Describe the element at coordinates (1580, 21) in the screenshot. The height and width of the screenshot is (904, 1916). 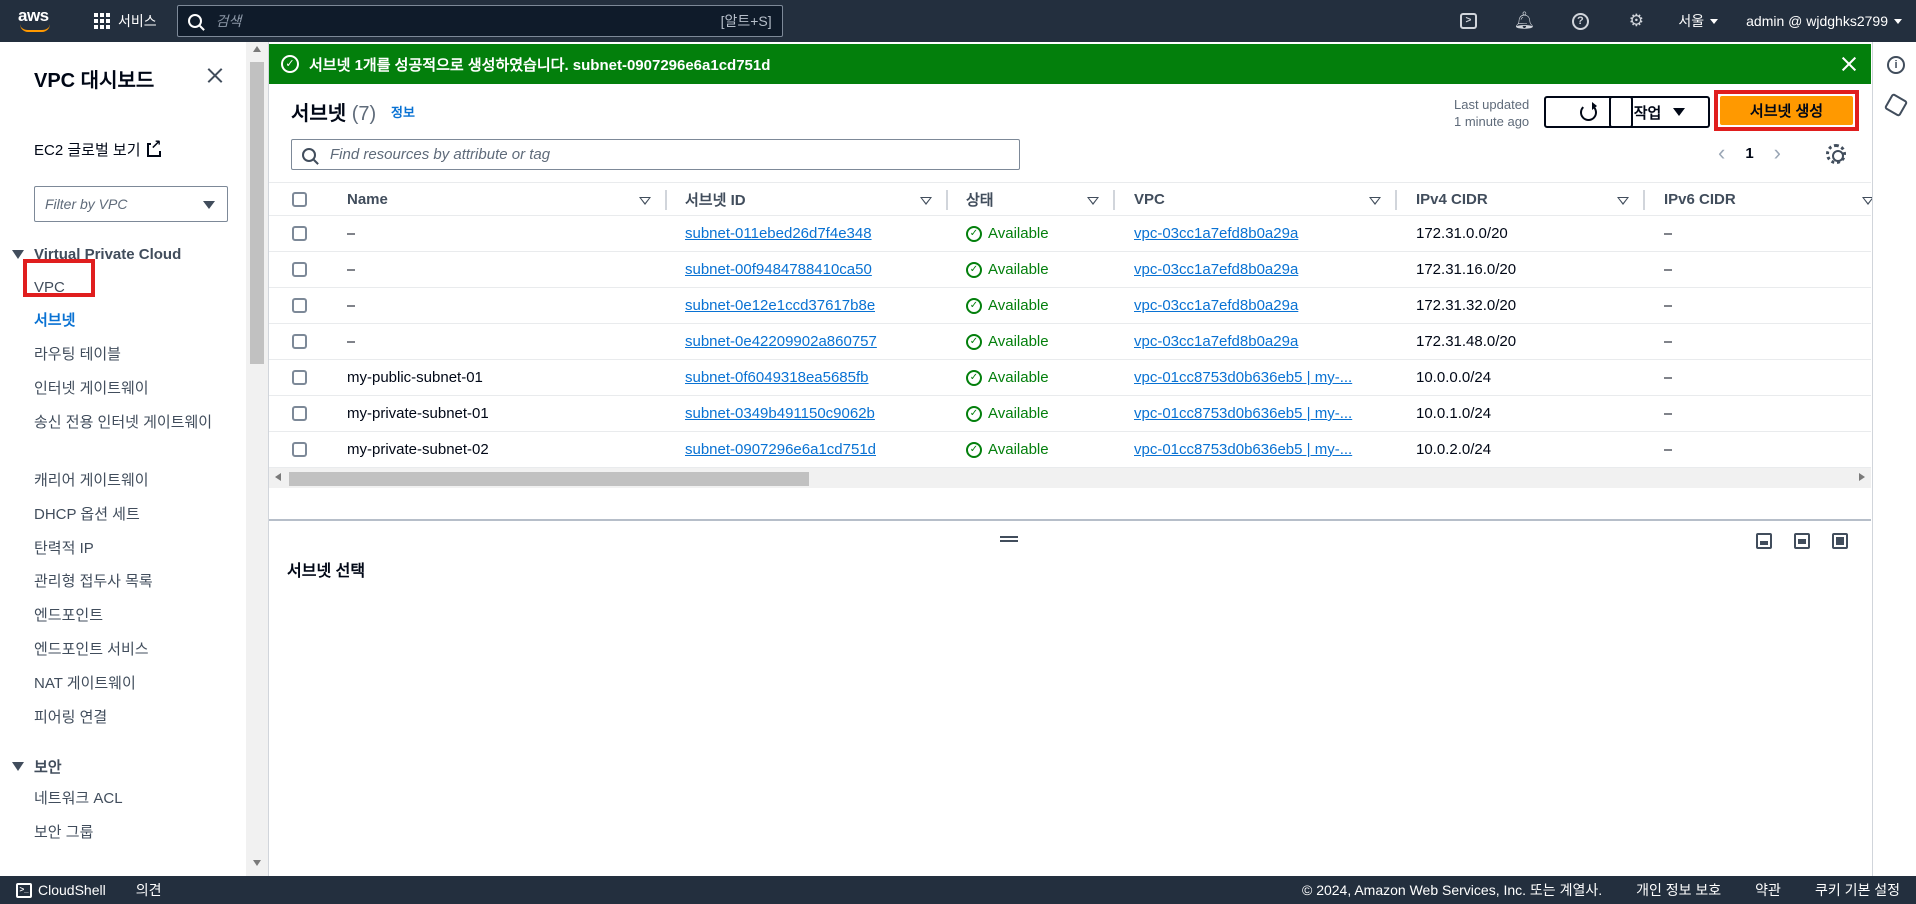
I see `help-button: ?` at that location.